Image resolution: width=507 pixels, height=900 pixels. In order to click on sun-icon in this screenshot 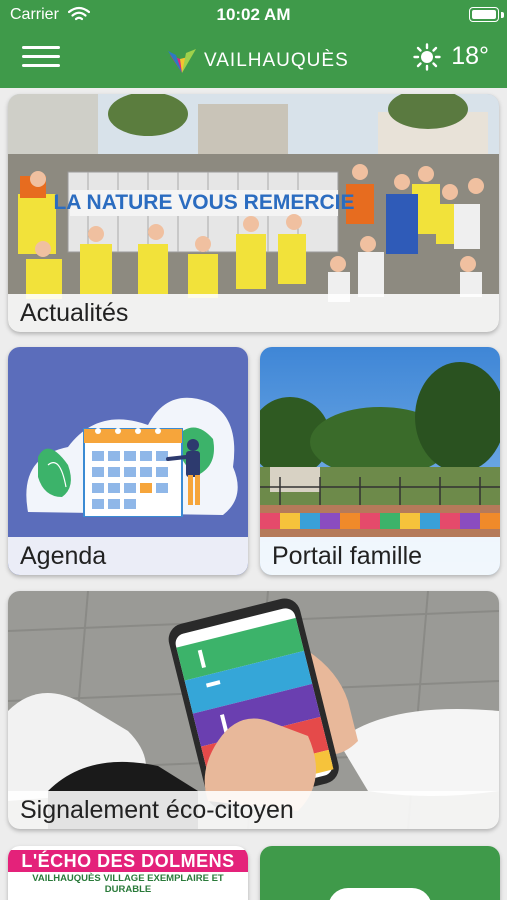, I will do `click(427, 56)`.